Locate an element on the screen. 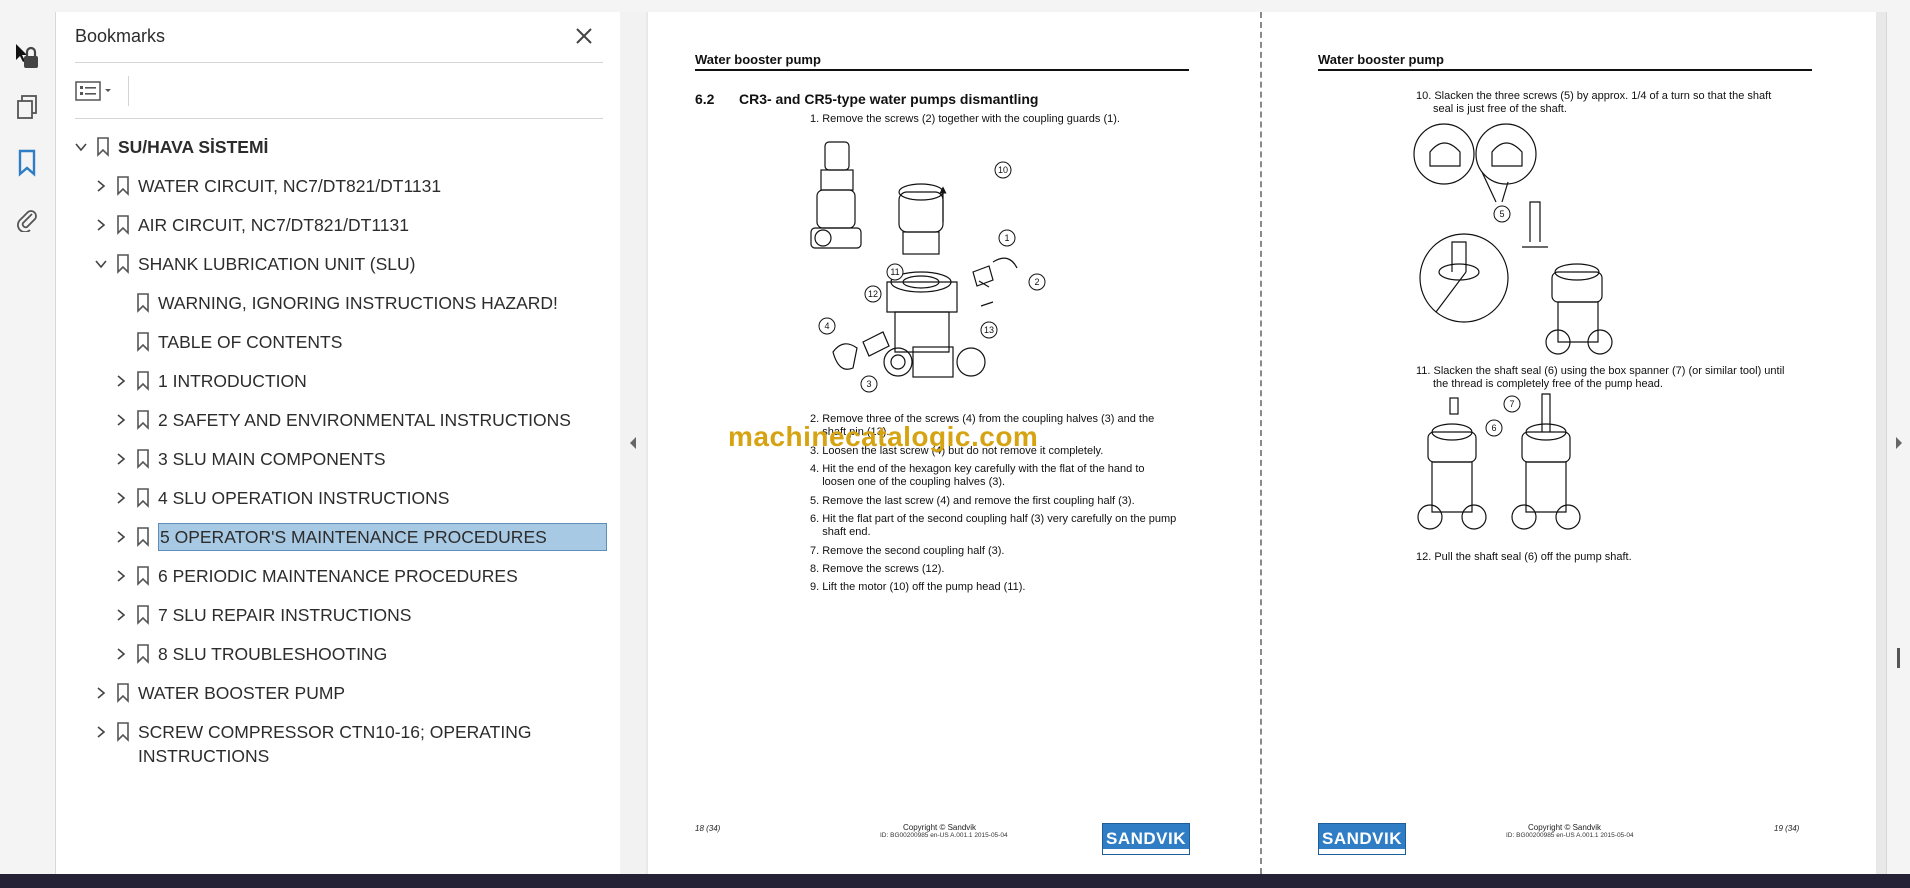 This screenshot has width=1910, height=888. pump-dismantling-illustration: 10 1 2 11 12 13 4 3 is located at coordinates (928, 267).